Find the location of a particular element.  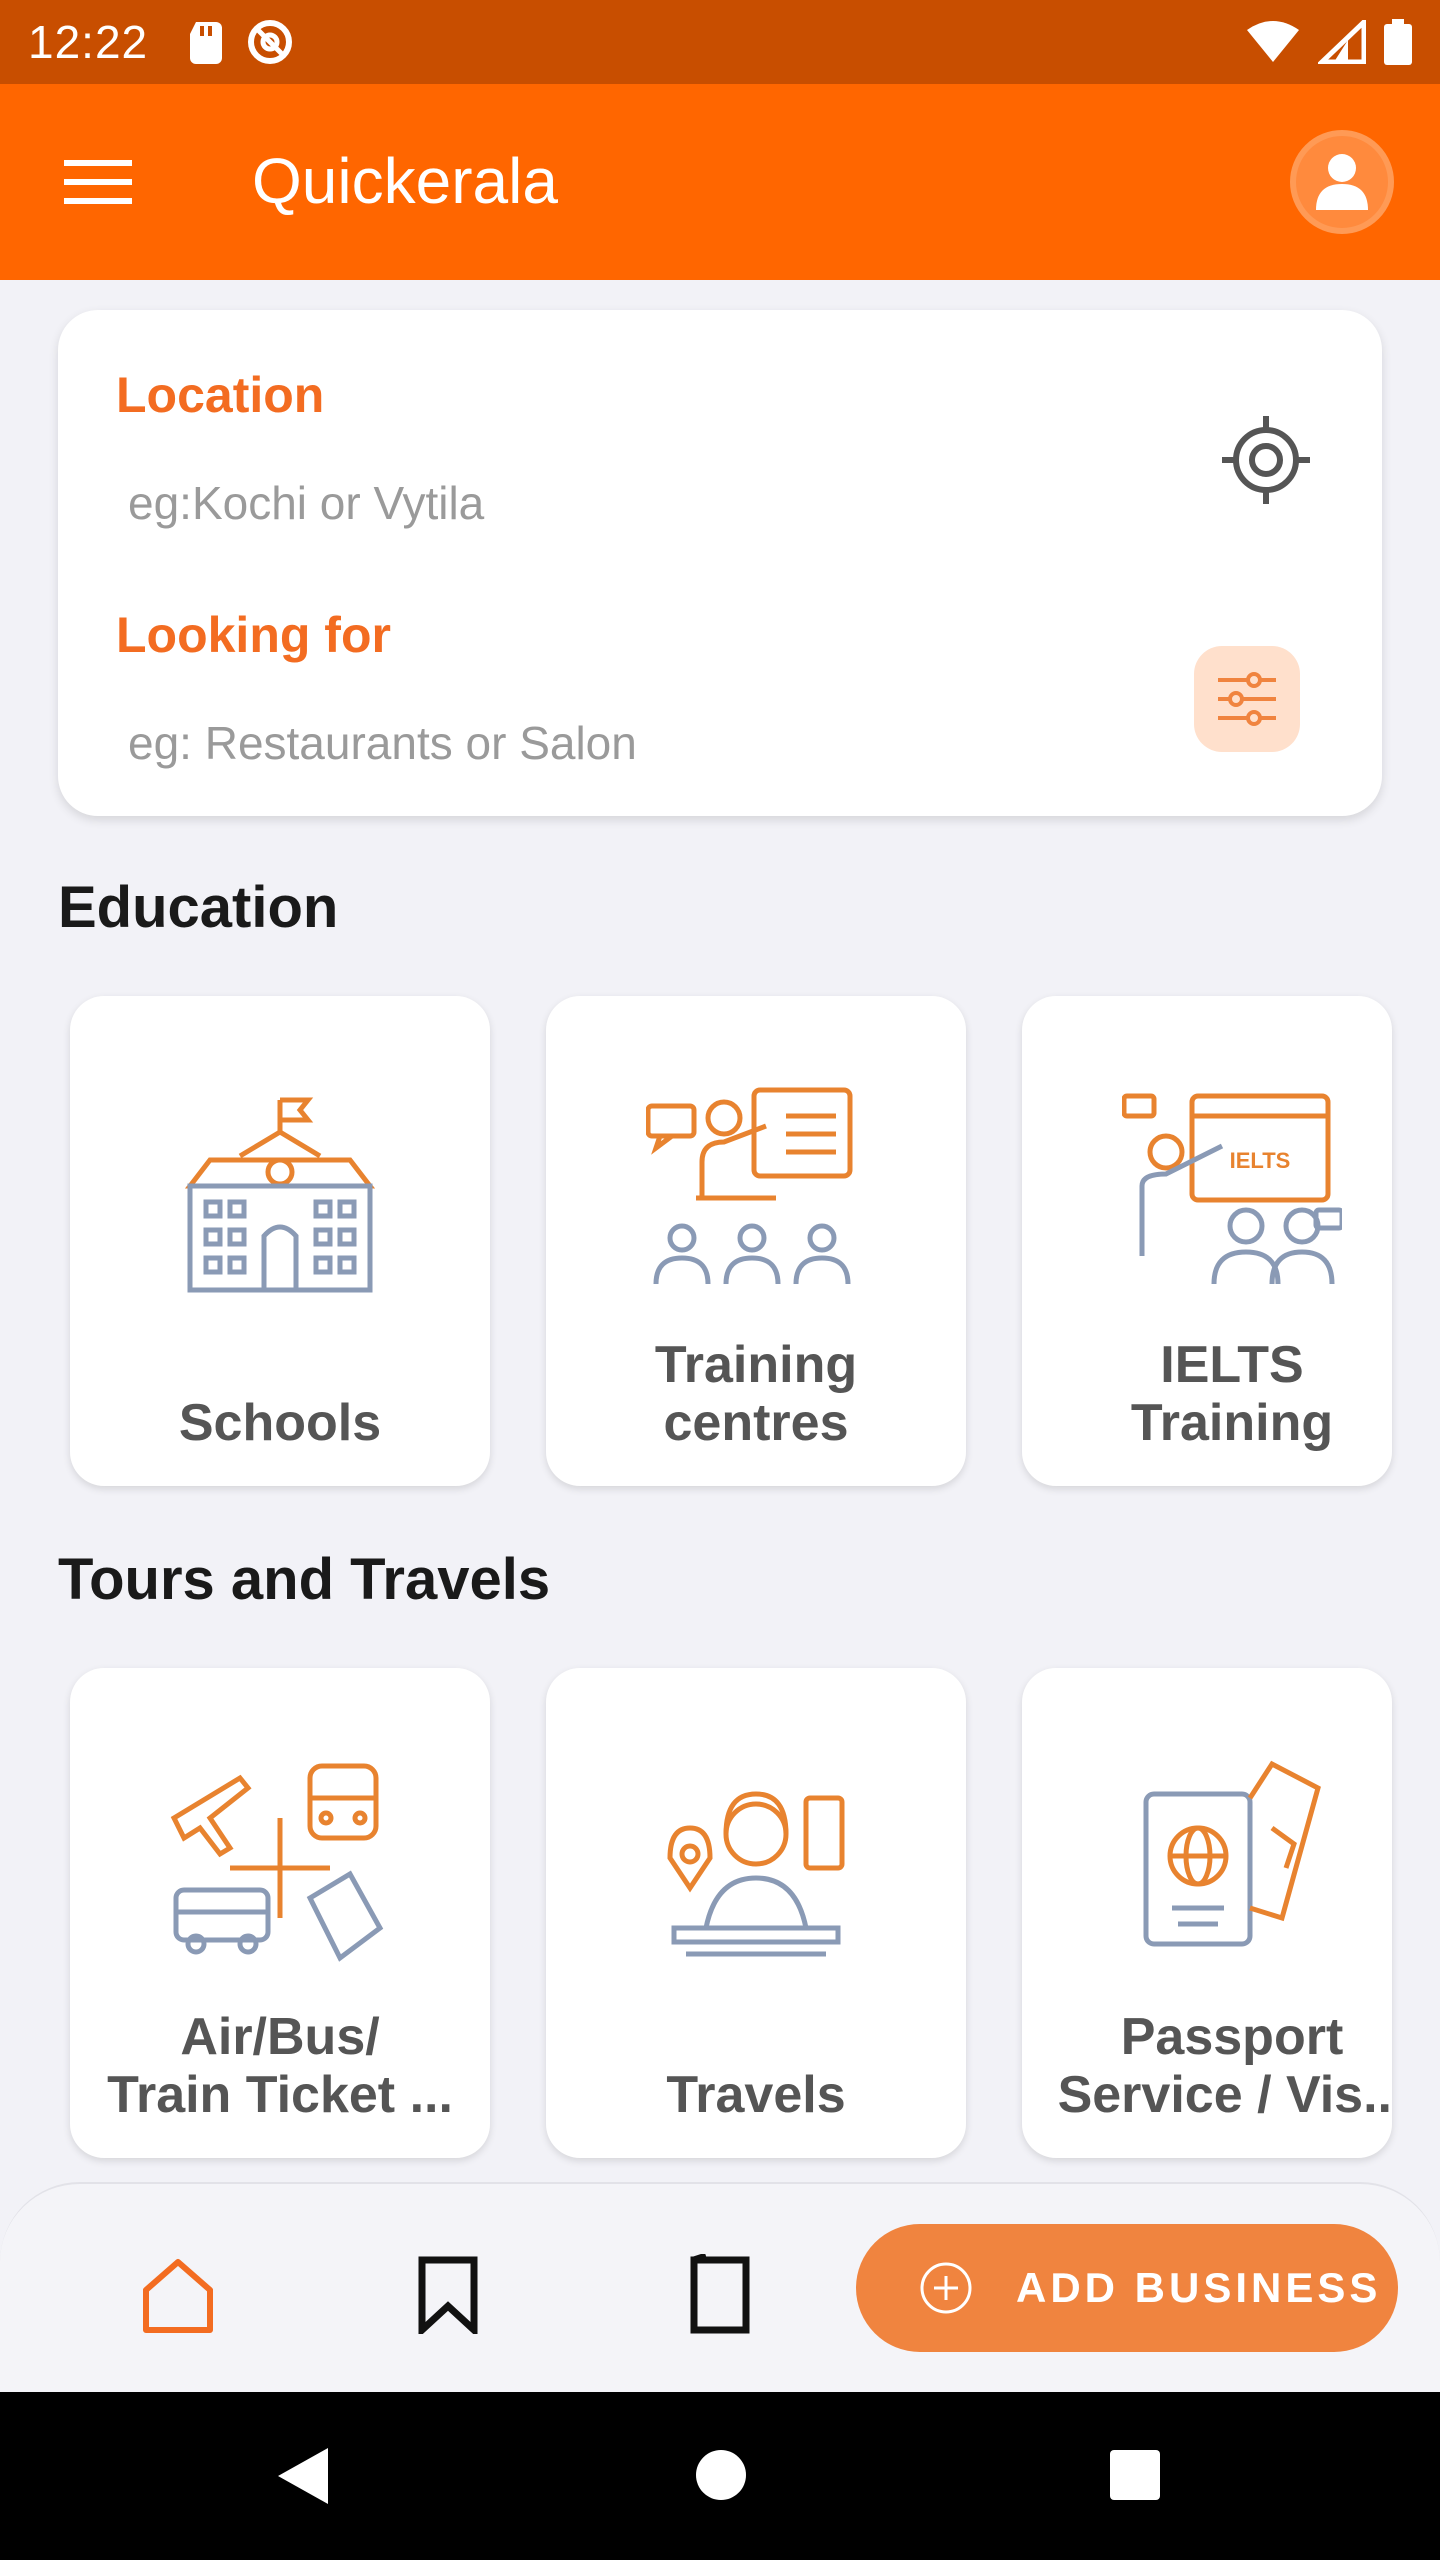

category-label: IELTS Training is located at coordinates (1232, 1394).